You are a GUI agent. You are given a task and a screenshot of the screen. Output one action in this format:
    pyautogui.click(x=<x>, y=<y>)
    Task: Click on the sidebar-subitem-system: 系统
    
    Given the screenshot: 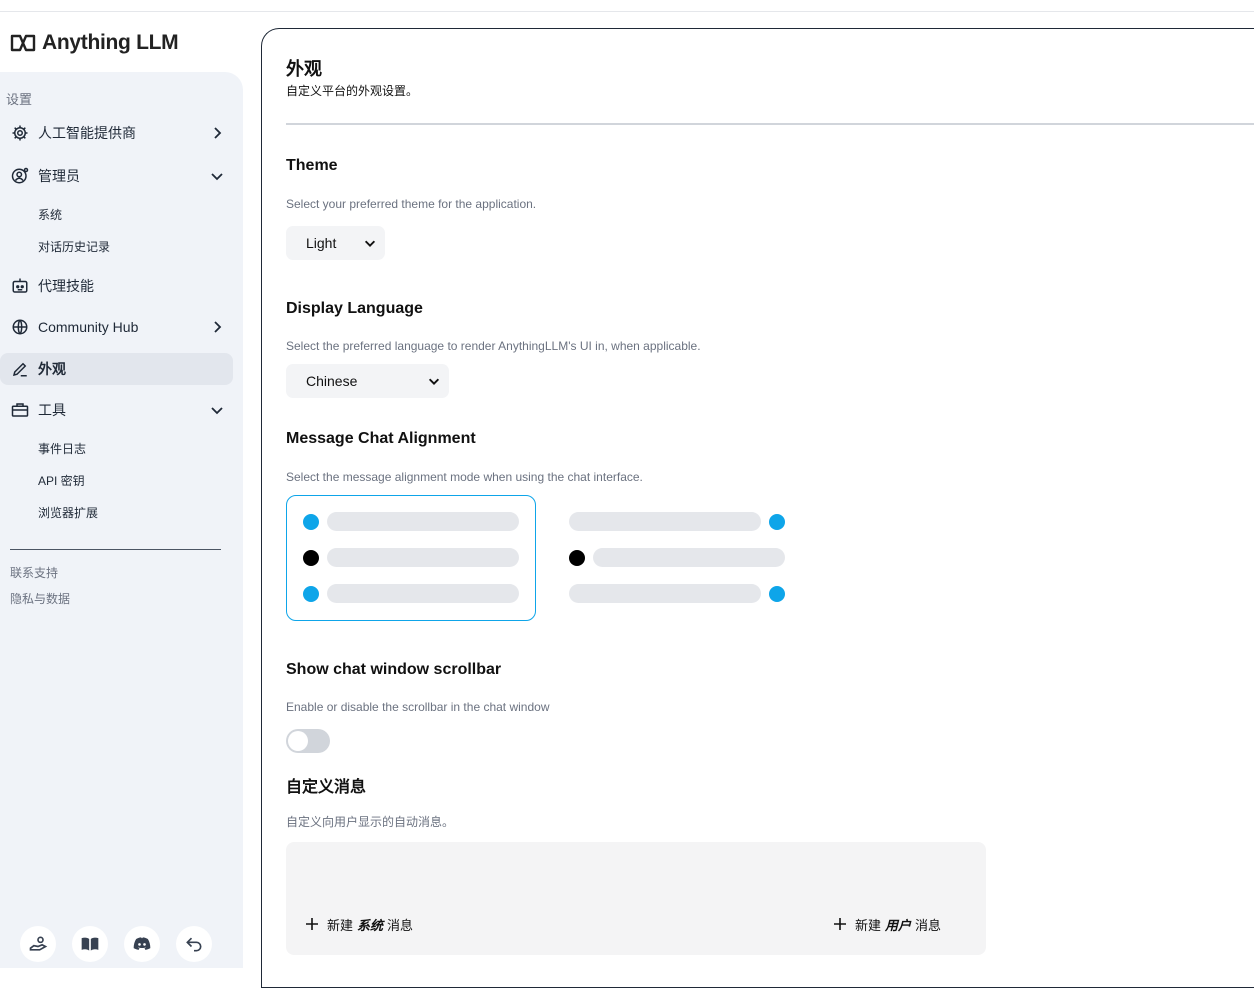 What is the action you would take?
    pyautogui.click(x=50, y=214)
    